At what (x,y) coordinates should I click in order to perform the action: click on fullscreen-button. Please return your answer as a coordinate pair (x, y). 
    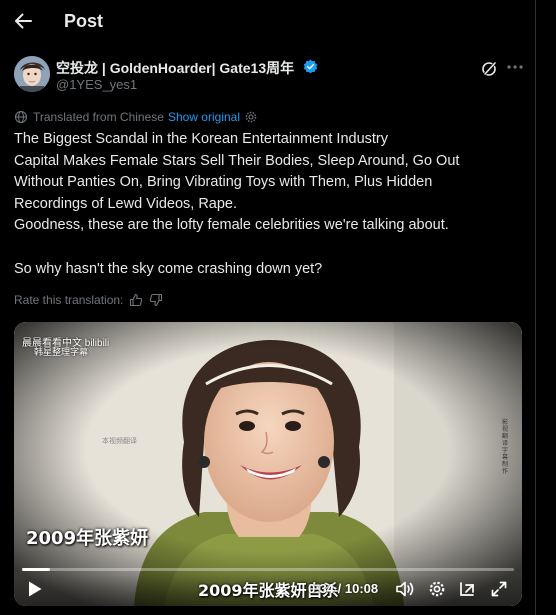
    Looking at the image, I should click on (499, 589).